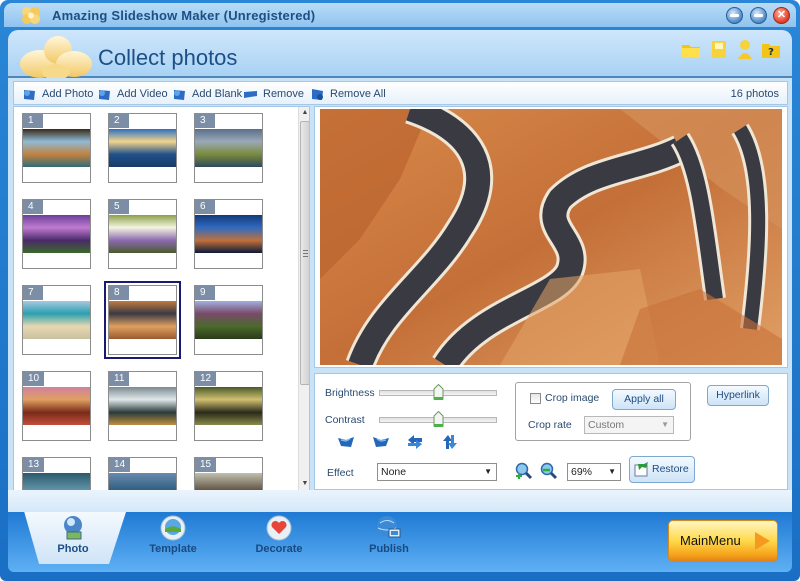  I want to click on remove-all-button: Remove All, so click(348, 94).